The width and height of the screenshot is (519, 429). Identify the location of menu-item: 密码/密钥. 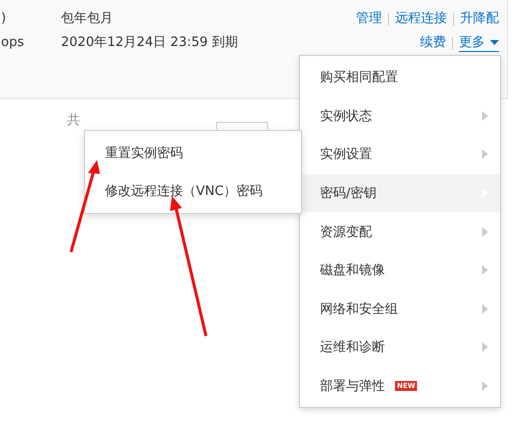
(400, 193).